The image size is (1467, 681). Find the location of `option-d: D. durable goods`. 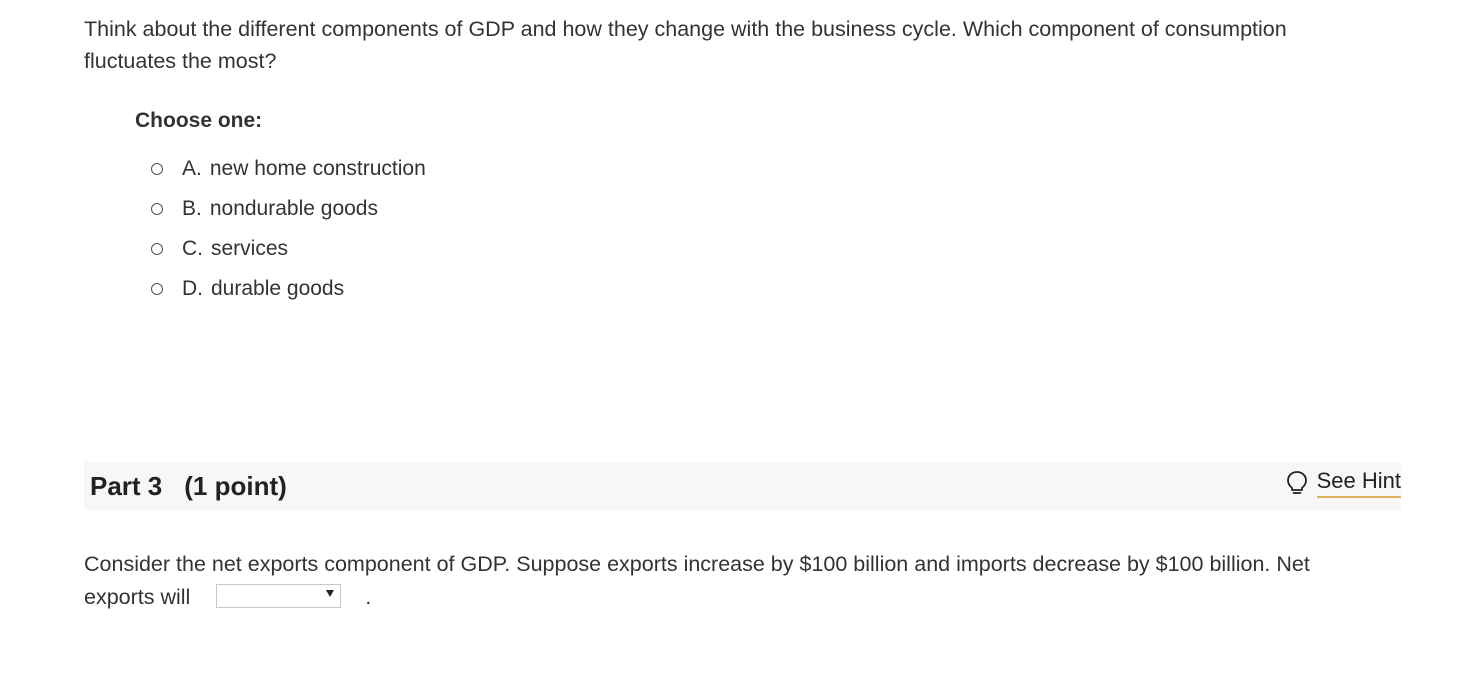

option-d: D. durable goods is located at coordinates (287, 289).